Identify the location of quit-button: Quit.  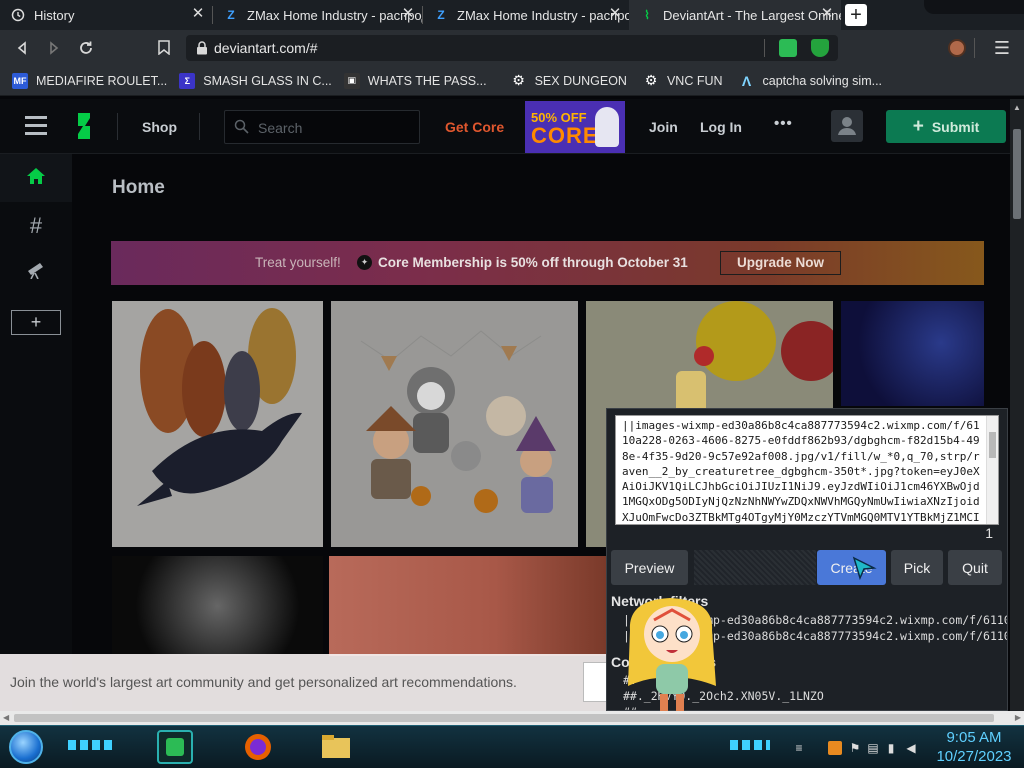
(975, 567).